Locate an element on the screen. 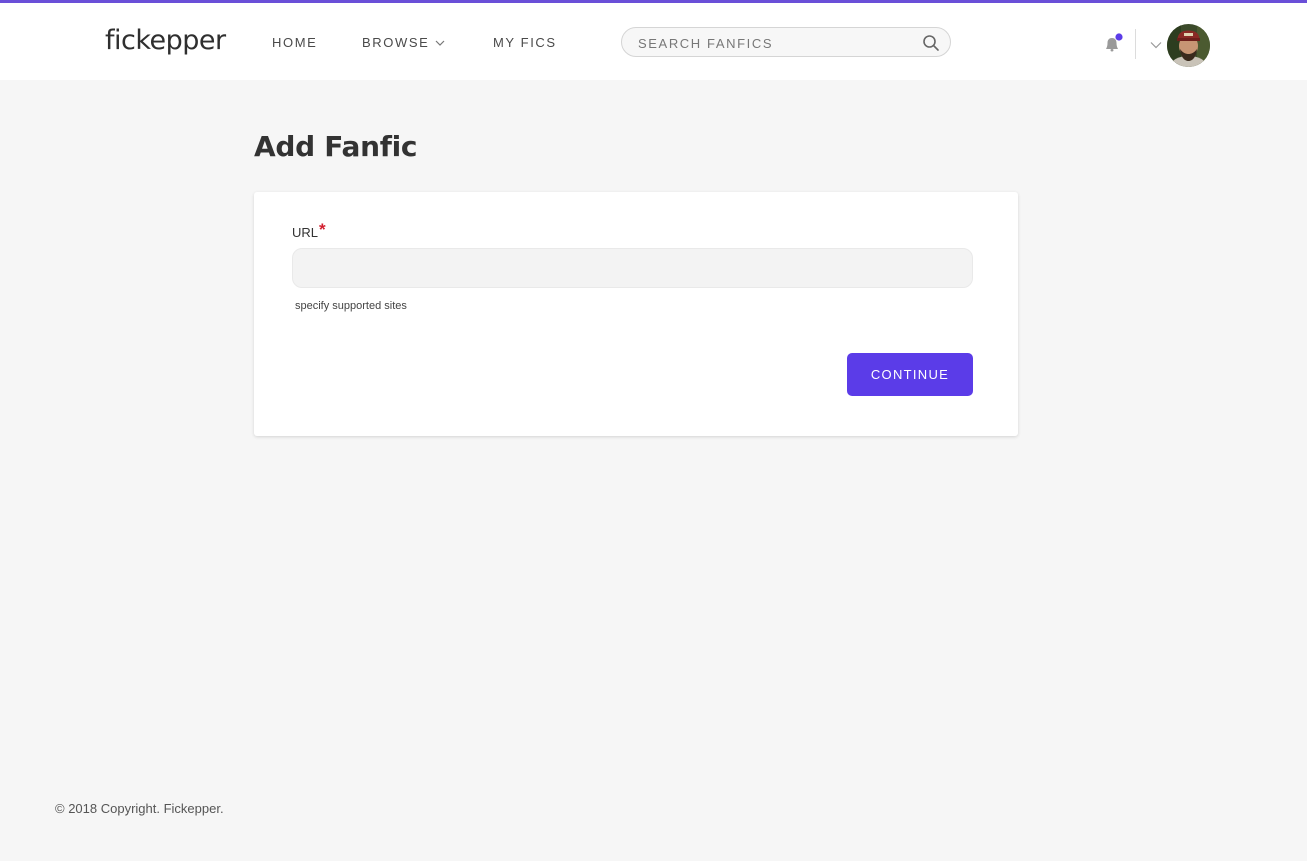 This screenshot has width=1307, height=861. nav-my-fics-label: MY FICS is located at coordinates (525, 42).